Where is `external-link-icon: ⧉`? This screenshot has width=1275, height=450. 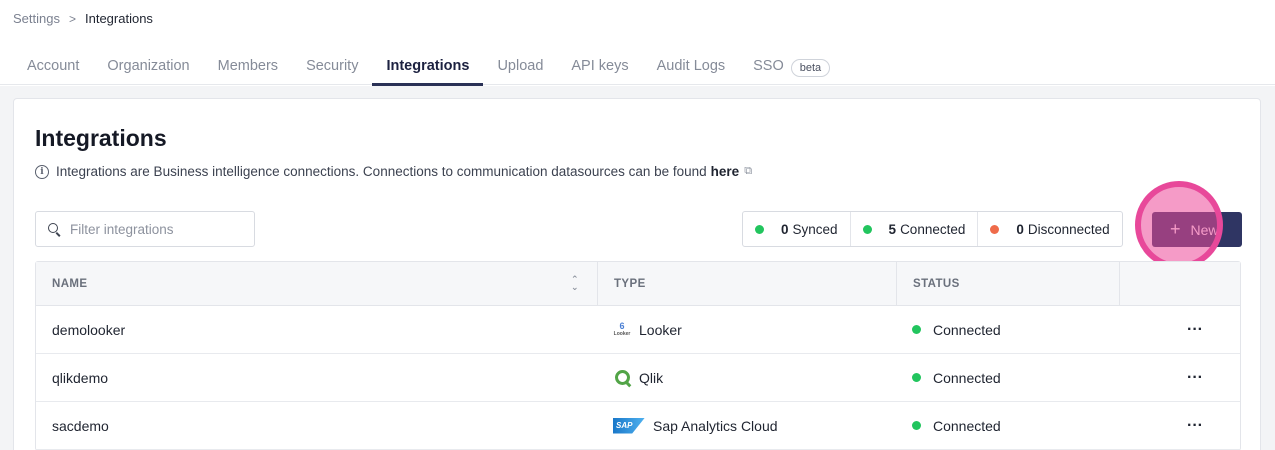
external-link-icon: ⧉ is located at coordinates (748, 171).